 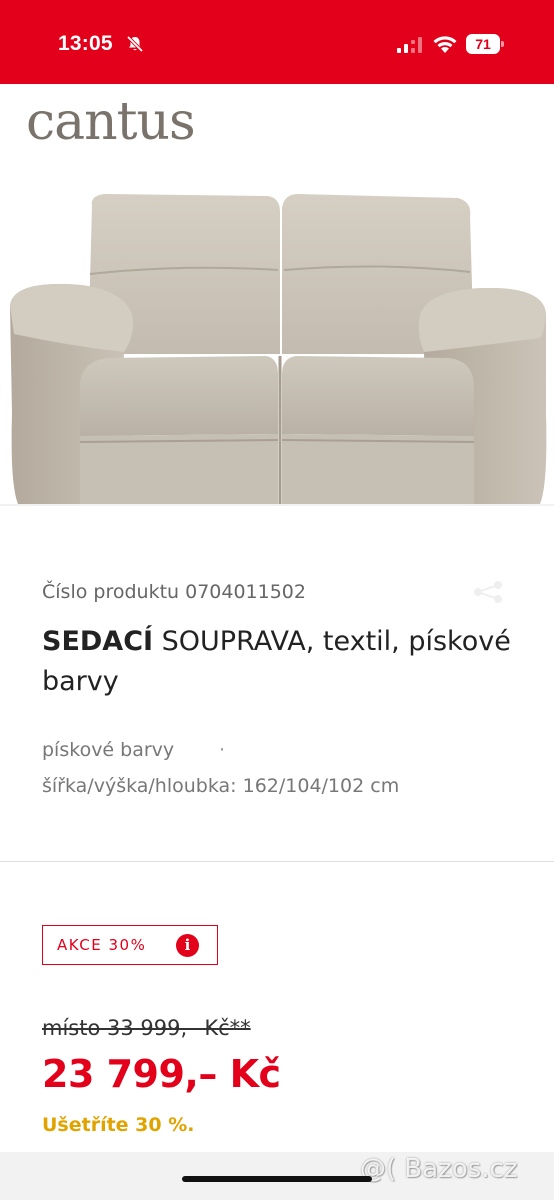 I want to click on product-title-bold: SEDACÍ, so click(x=98, y=641).